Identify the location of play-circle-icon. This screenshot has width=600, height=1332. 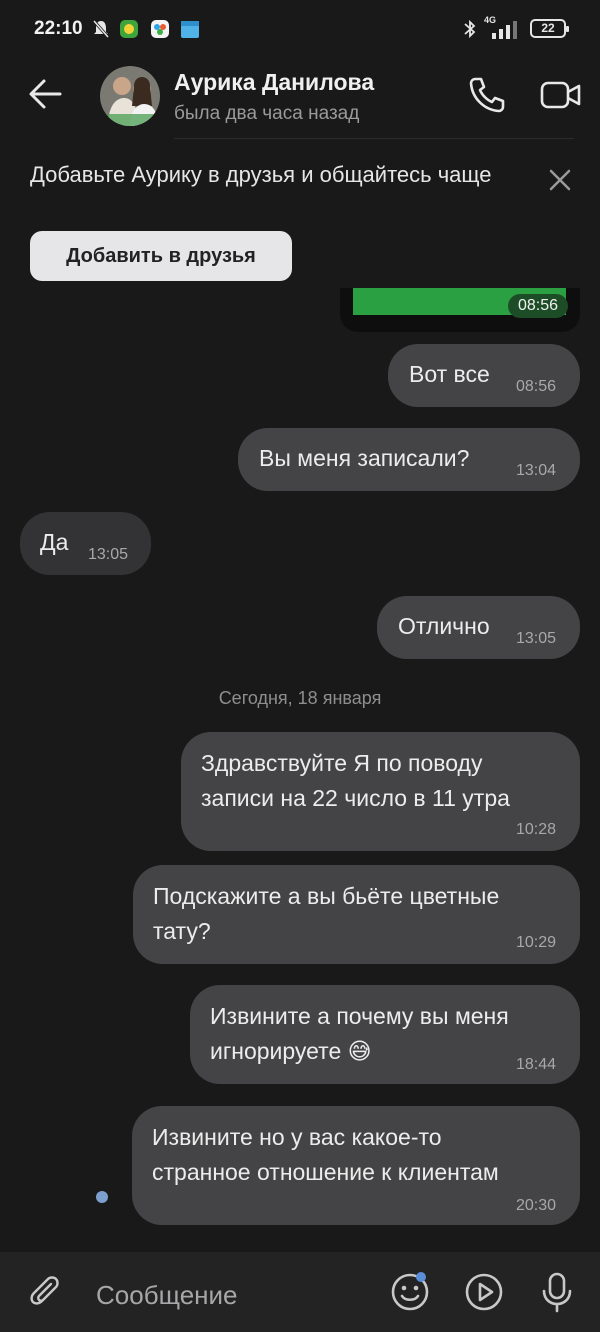
(484, 1292).